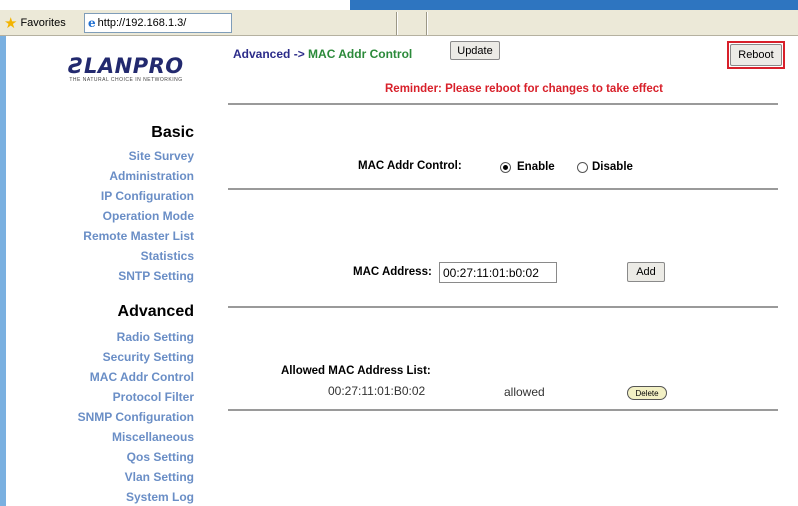 This screenshot has width=798, height=506. I want to click on sidebar-item-site-survey: Site Survey, so click(161, 156).